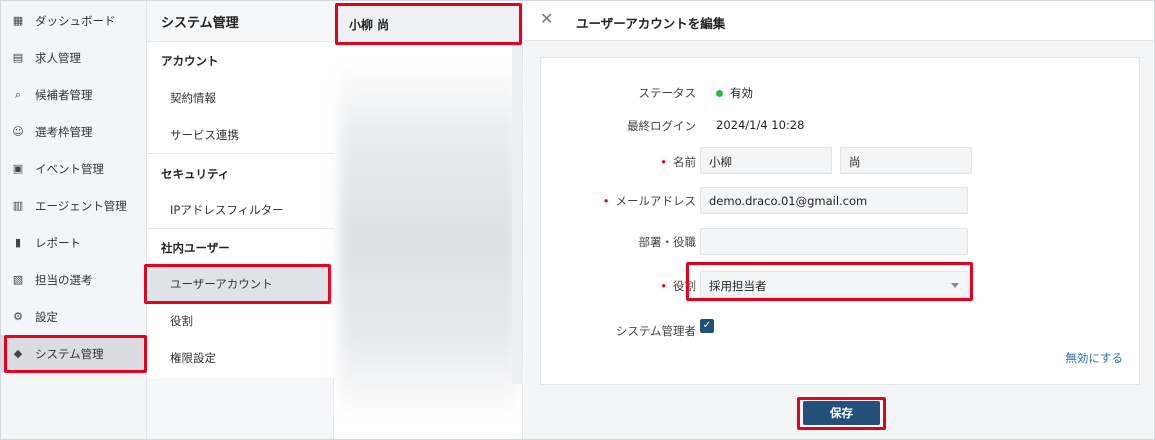 The width and height of the screenshot is (1155, 440). I want to click on email-label: • メールアドレス, so click(649, 201).